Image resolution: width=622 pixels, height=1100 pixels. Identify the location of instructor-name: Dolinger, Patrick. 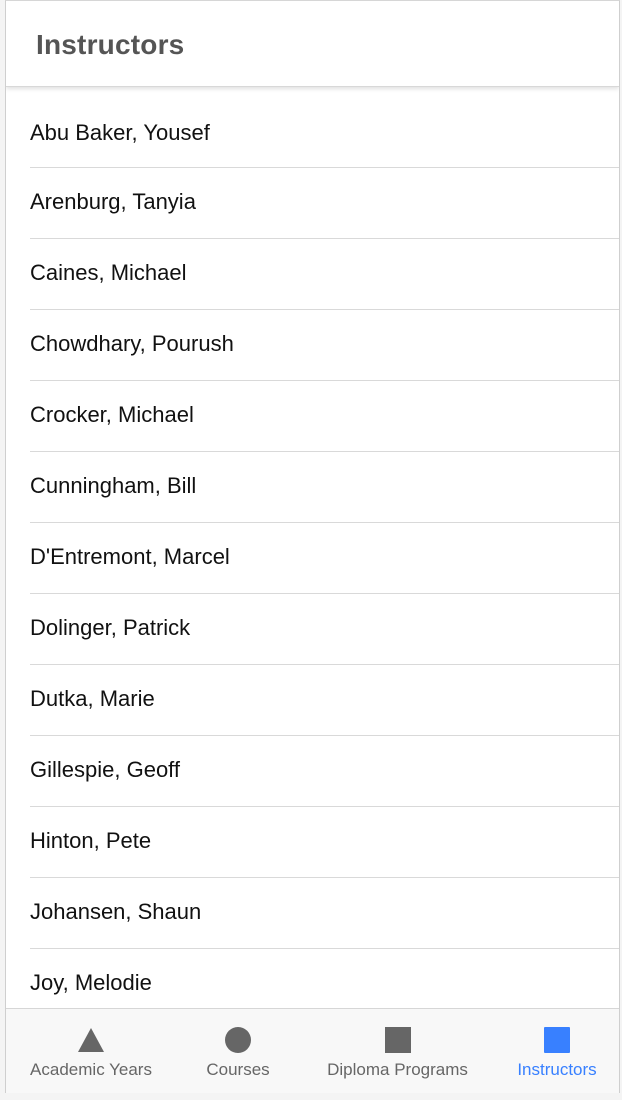
(110, 627).